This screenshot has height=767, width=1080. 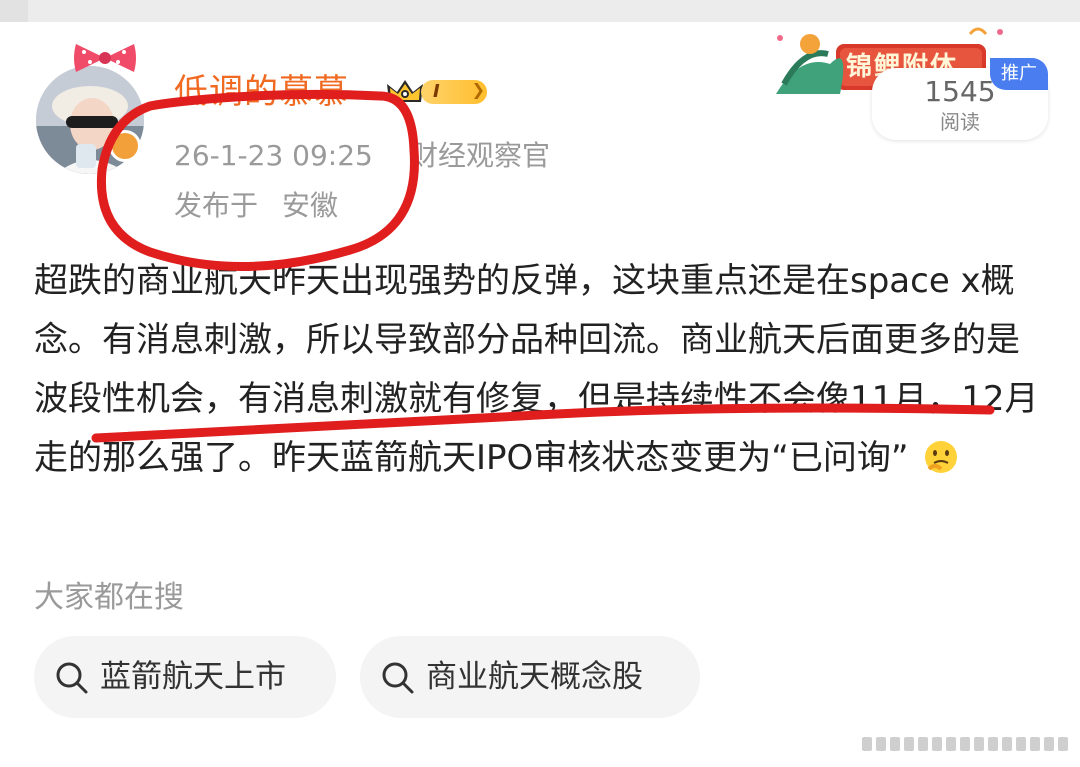 I want to click on search-chip-label: 蓝箭航天上市, so click(x=193, y=677).